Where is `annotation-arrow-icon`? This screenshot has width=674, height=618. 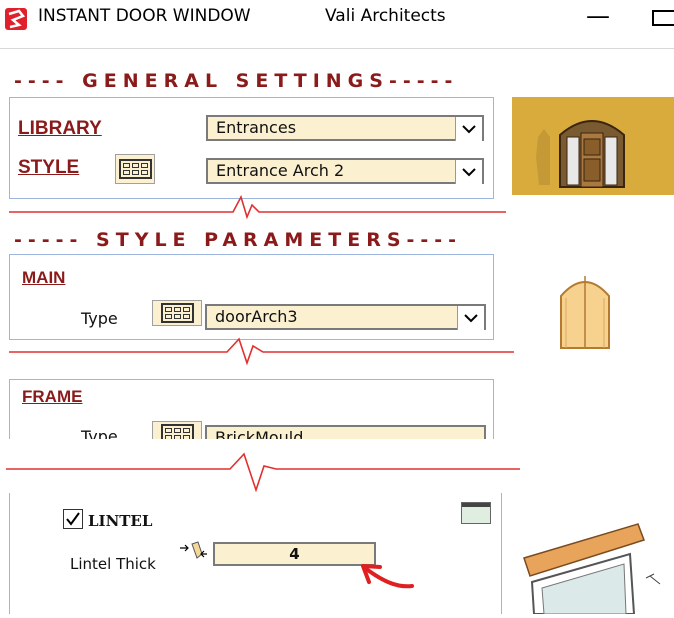
annotation-arrow-icon is located at coordinates (386, 575).